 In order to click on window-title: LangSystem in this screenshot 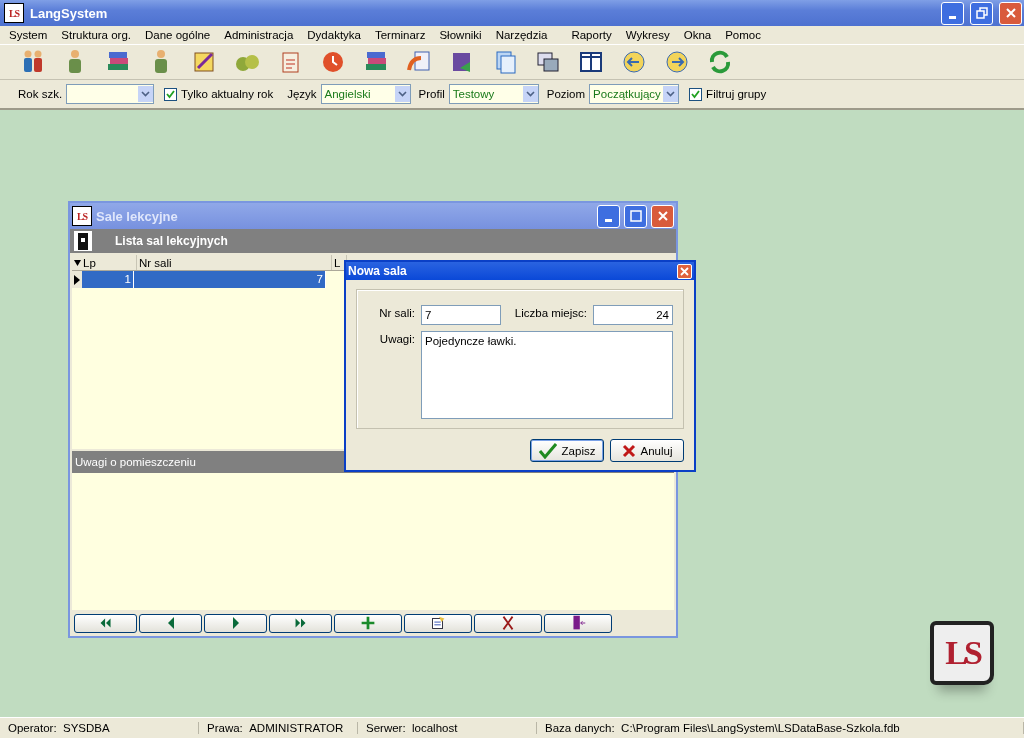, I will do `click(69, 13)`.